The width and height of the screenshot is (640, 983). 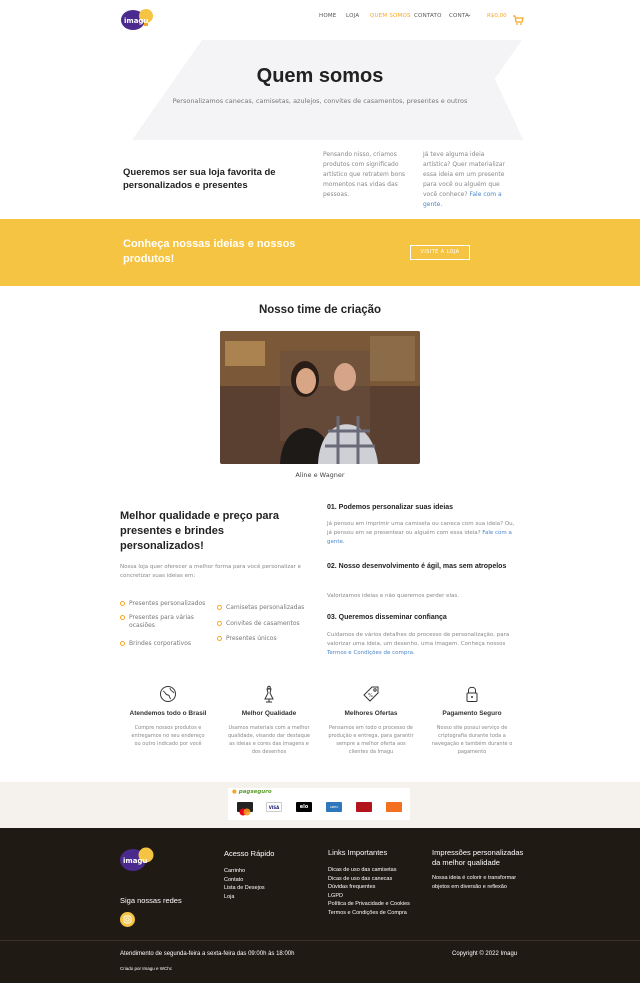 I want to click on hiper-icon, so click(x=394, y=807).